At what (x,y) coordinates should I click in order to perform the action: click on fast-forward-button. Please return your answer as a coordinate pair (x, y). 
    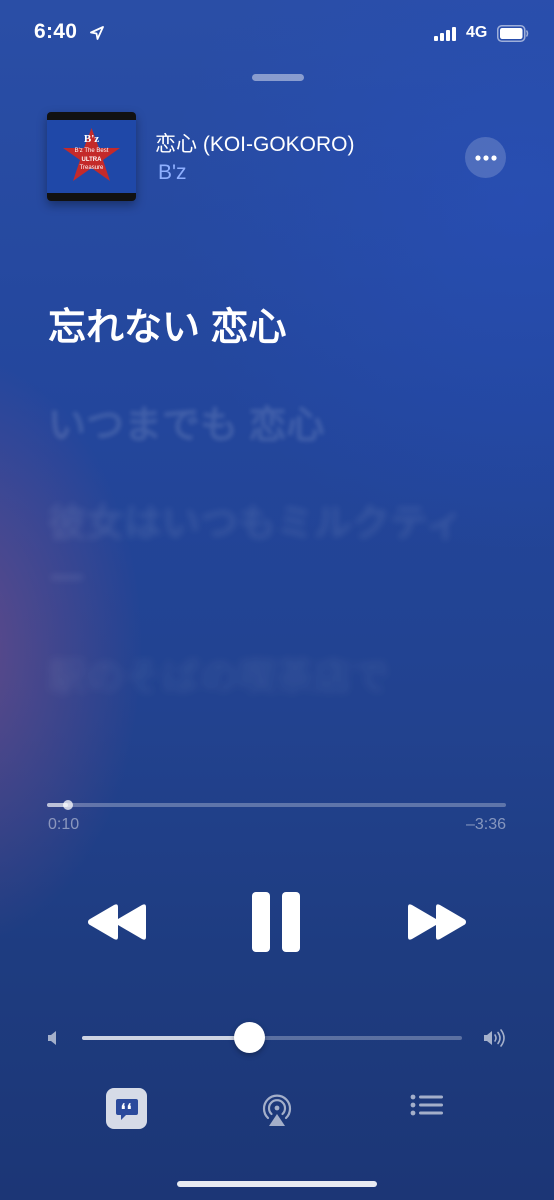
    Looking at the image, I should click on (436, 924).